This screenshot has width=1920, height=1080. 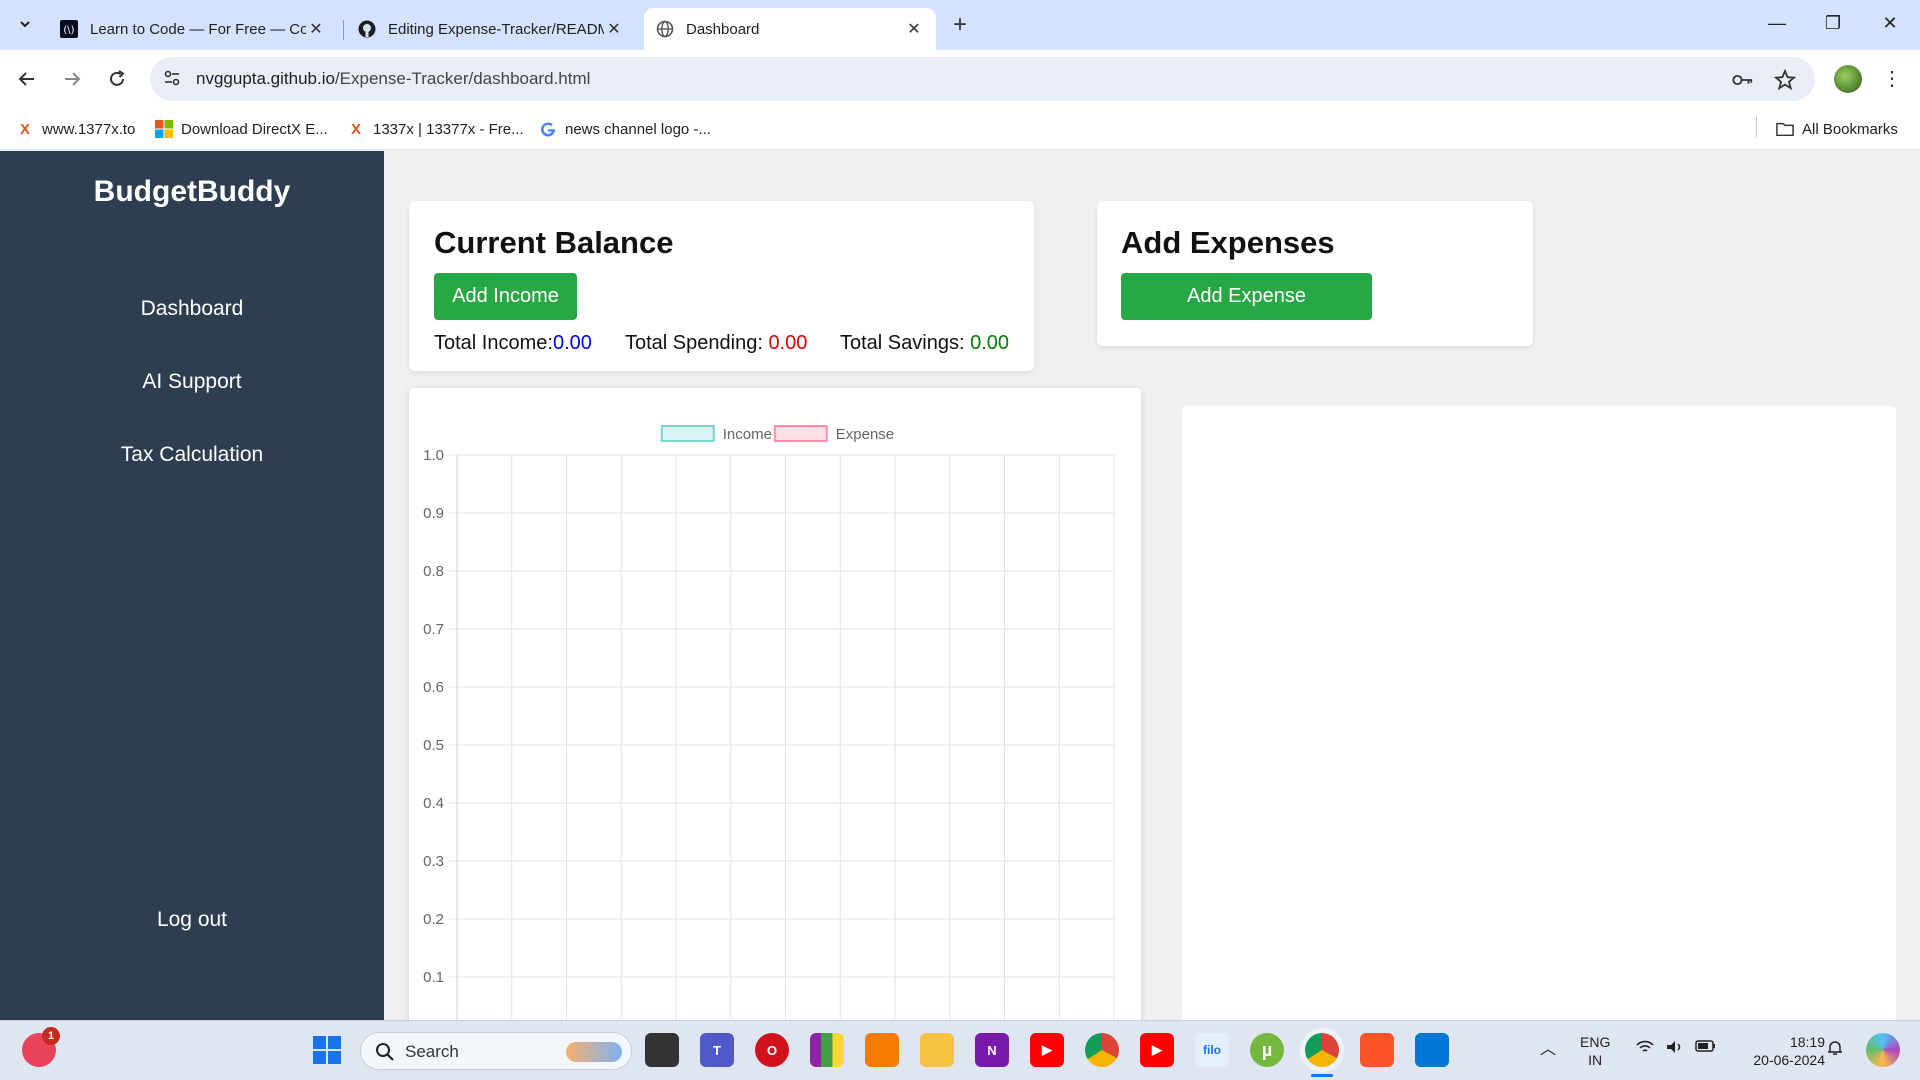 I want to click on add-expense-button: Add Expense, so click(x=1246, y=296).